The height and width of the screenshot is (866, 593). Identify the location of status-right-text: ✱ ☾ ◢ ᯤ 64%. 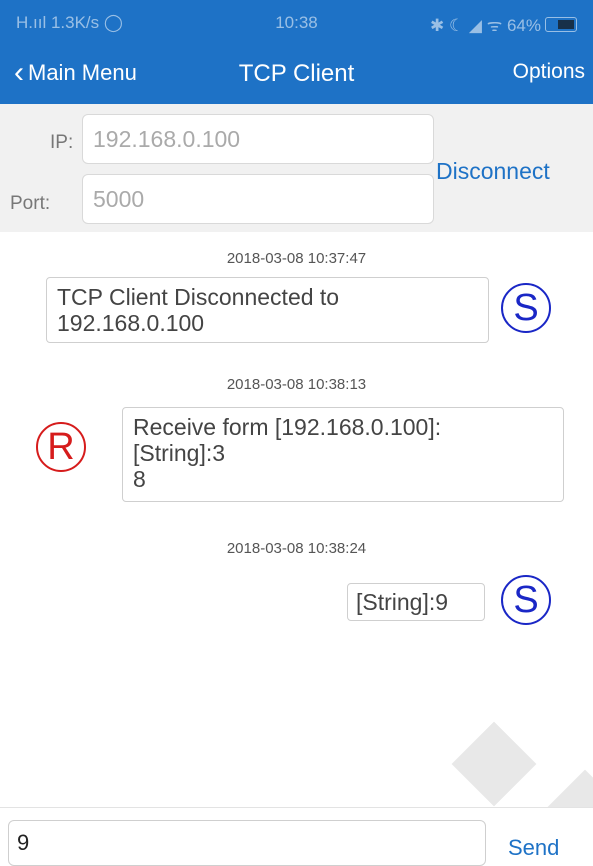
(485, 25).